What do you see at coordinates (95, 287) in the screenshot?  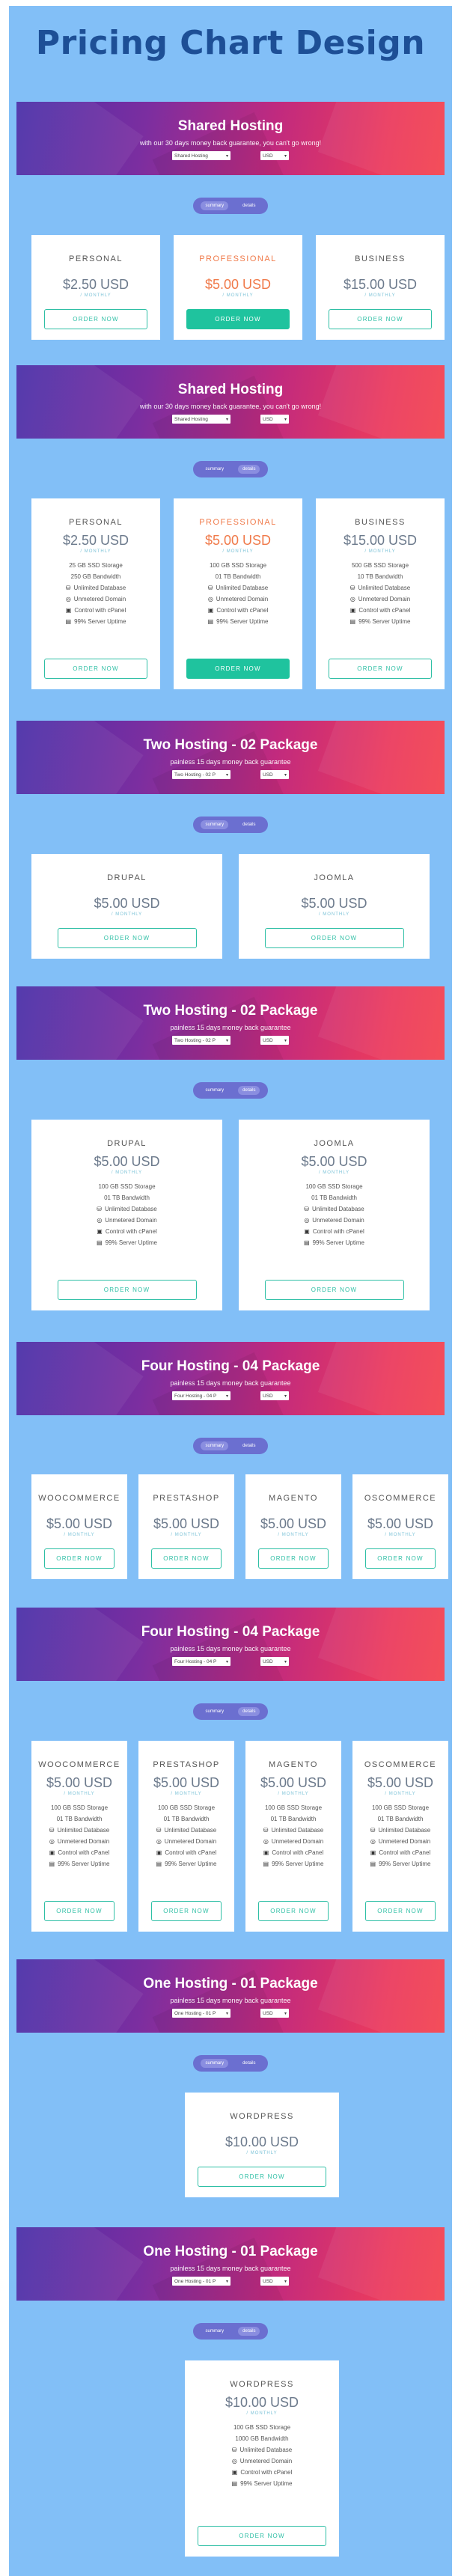 I see `pricing-card-personal: PERSONAL $2.50 USD / MONTHLY ORDER NOW` at bounding box center [95, 287].